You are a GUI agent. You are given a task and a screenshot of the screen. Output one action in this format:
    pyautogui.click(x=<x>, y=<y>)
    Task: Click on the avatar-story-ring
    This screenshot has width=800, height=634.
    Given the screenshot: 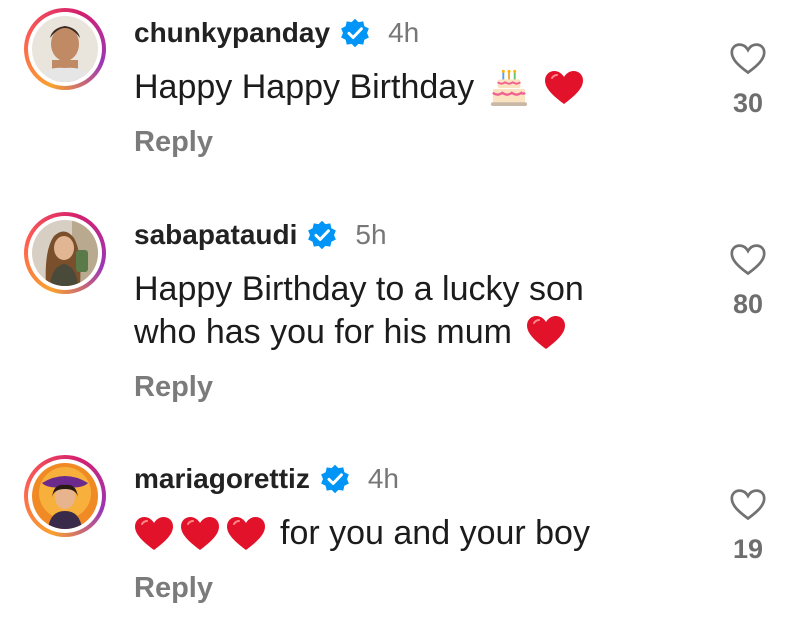 What is the action you would take?
    pyautogui.click(x=65, y=496)
    